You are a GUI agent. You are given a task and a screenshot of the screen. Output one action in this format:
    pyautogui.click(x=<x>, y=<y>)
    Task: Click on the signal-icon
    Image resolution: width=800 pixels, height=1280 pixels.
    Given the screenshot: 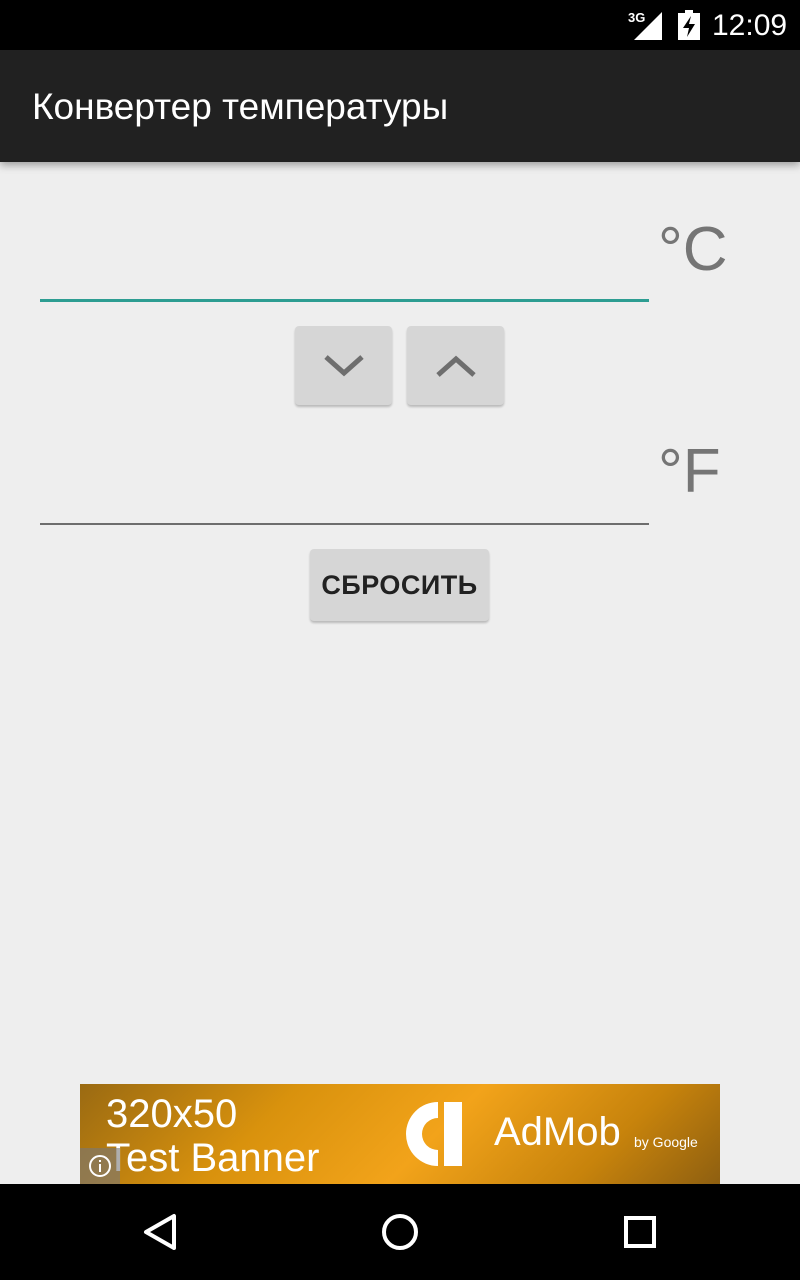 What is the action you would take?
    pyautogui.click(x=648, y=26)
    